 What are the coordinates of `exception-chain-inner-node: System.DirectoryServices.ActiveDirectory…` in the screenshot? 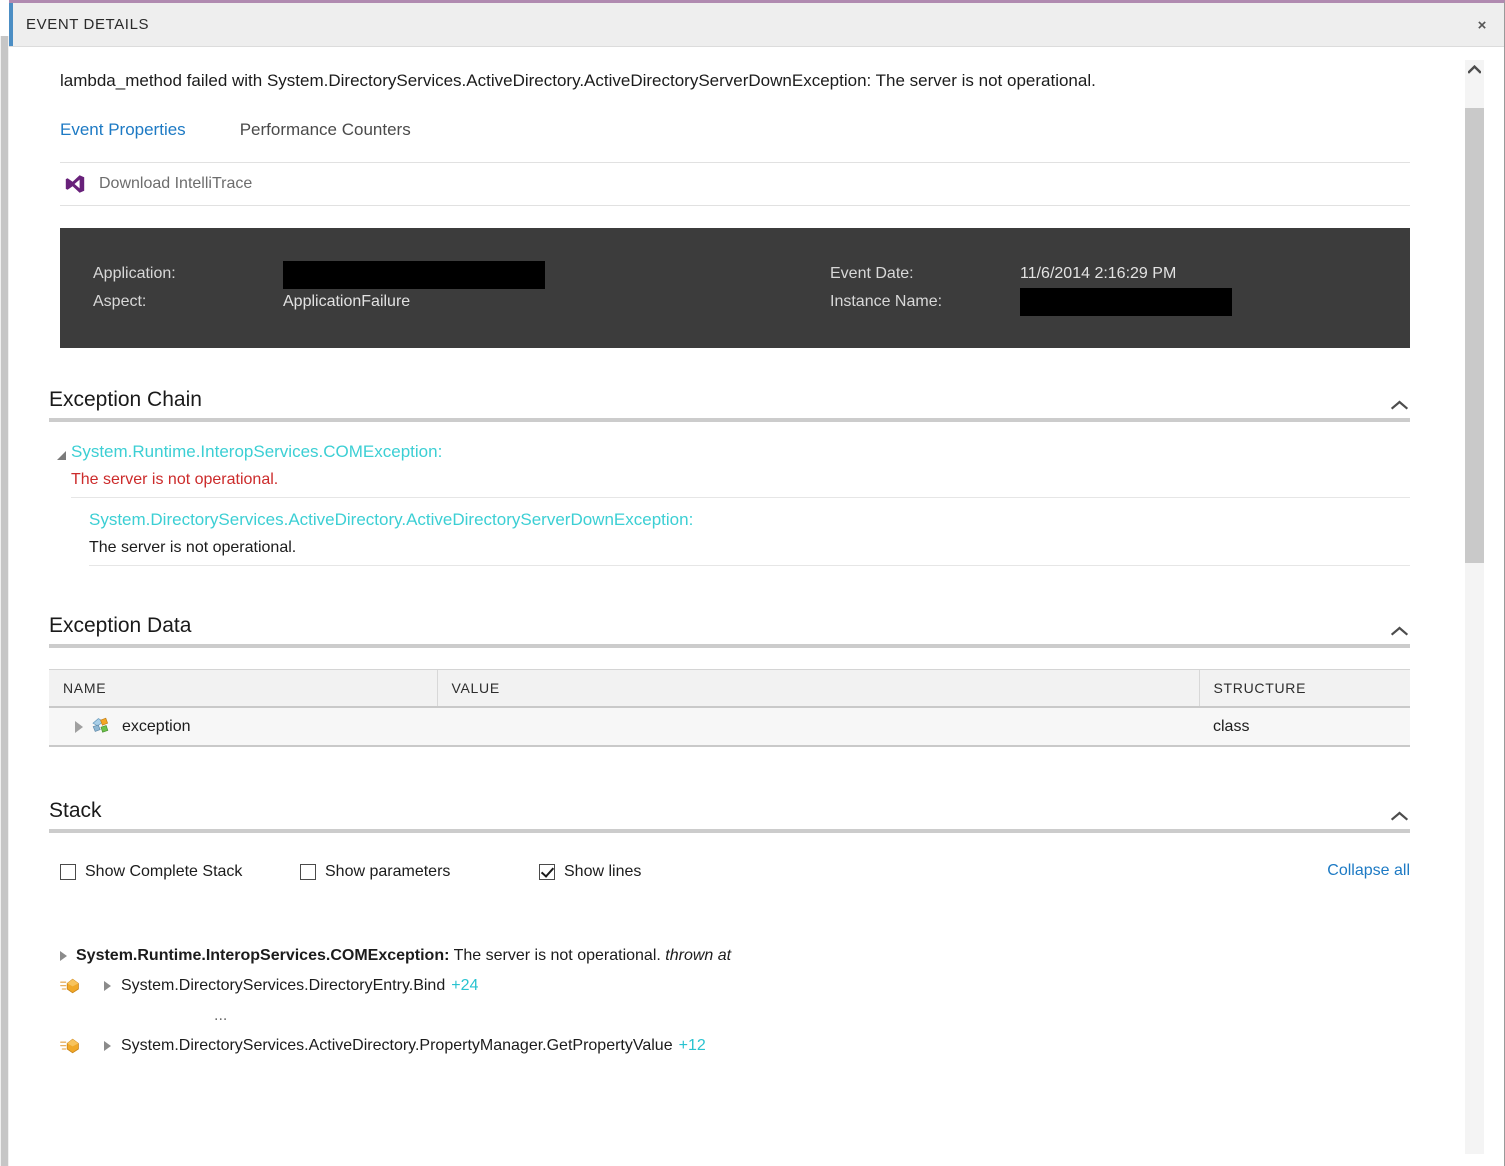 It's located at (749, 532).